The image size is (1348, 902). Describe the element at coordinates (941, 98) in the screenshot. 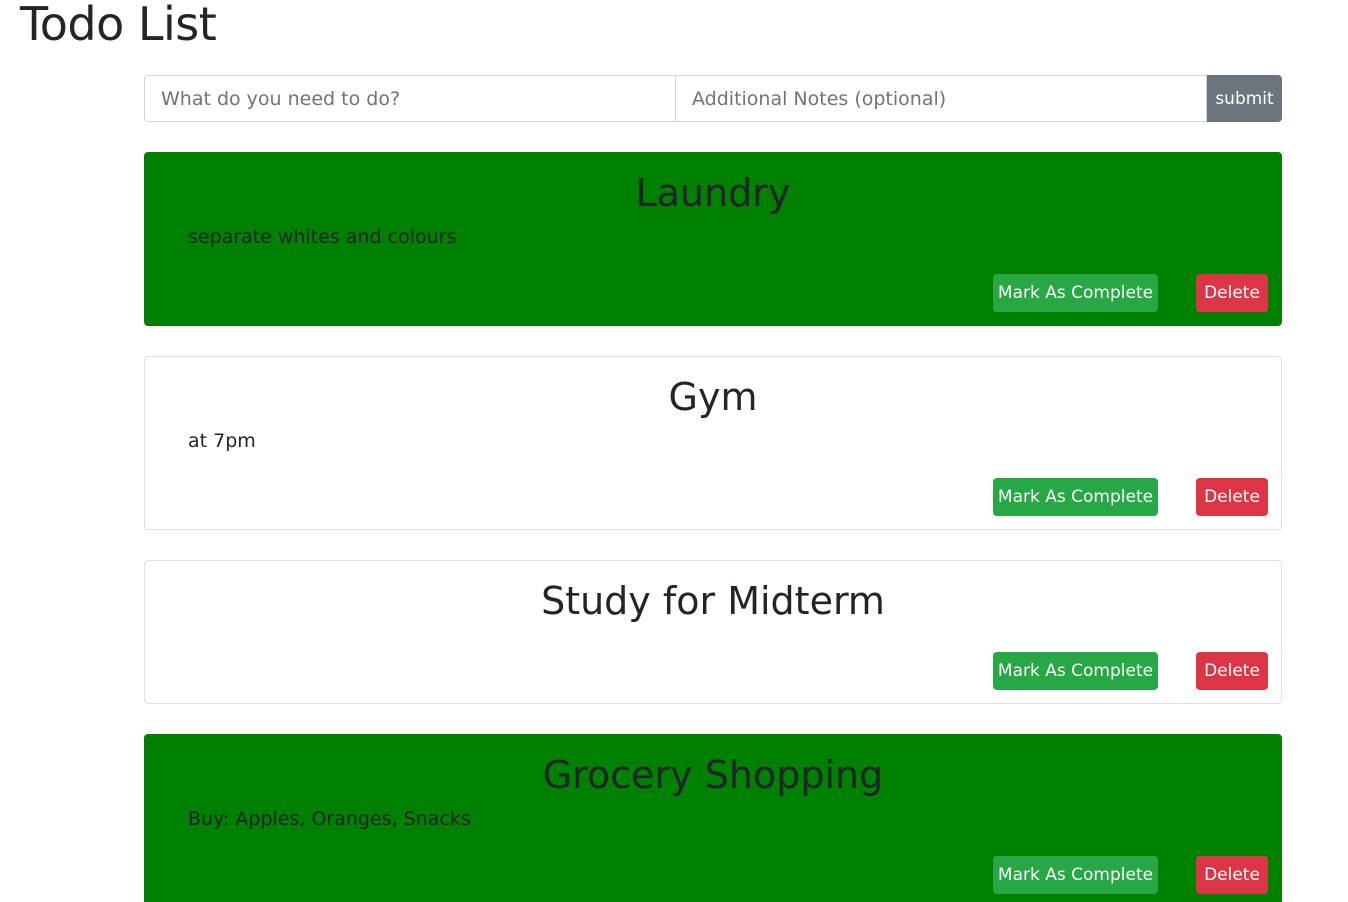

I see `todo-notes-input` at that location.